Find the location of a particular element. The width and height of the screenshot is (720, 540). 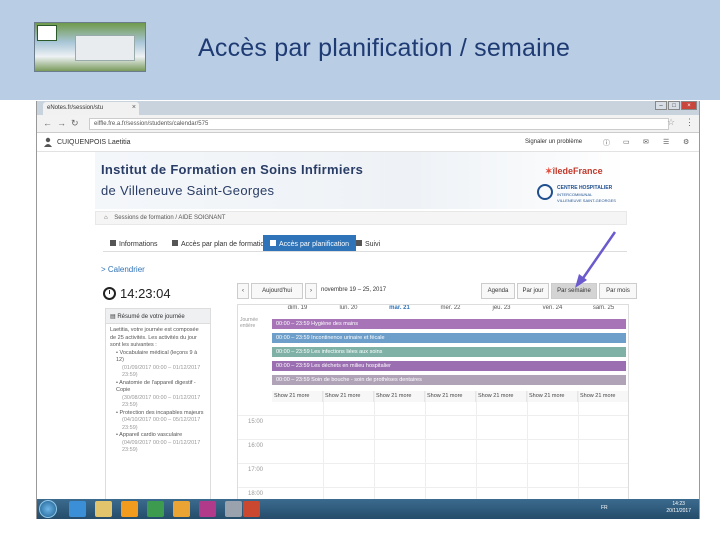

hospital-logo-text: VILLENEUVE SAINT-GEORGES is located at coordinates (586, 200).